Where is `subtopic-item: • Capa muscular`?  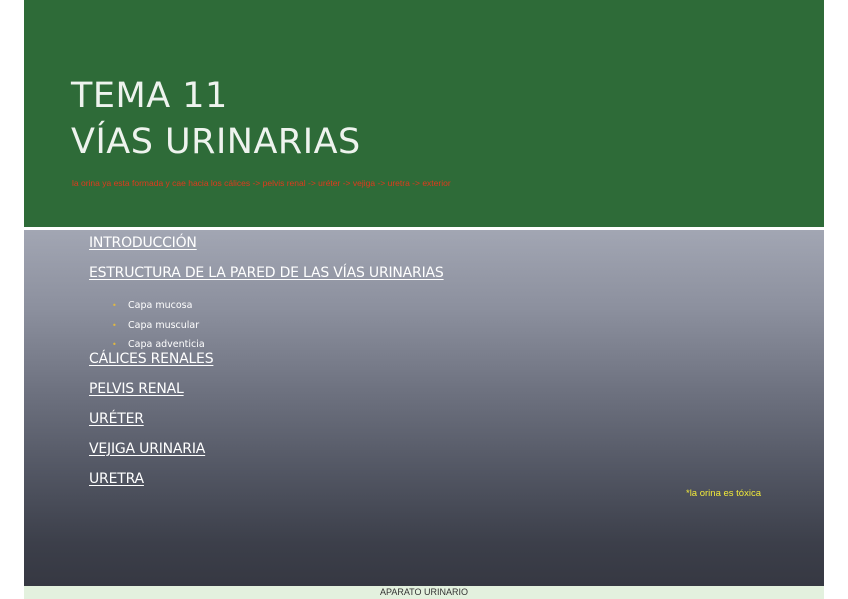
subtopic-item: • Capa muscular is located at coordinates (158, 330).